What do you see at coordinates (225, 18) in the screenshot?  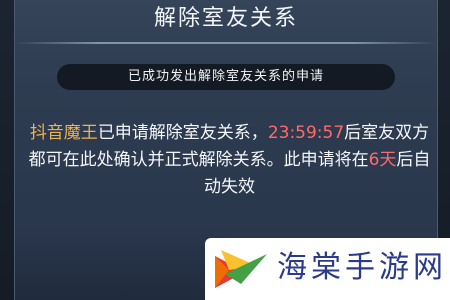 I see `dialog-title: 解除室友关系` at bounding box center [225, 18].